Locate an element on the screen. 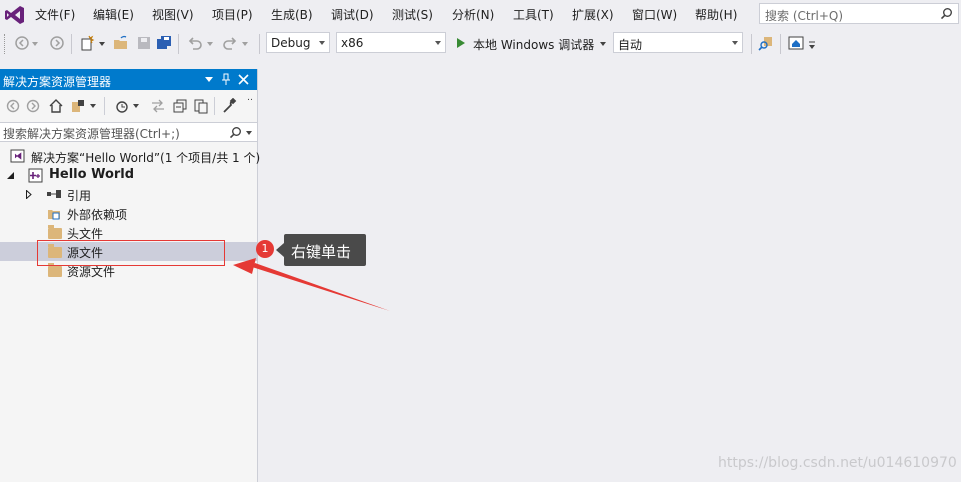 The width and height of the screenshot is (961, 482). annotation-callout: 右键单击 is located at coordinates (325, 250).